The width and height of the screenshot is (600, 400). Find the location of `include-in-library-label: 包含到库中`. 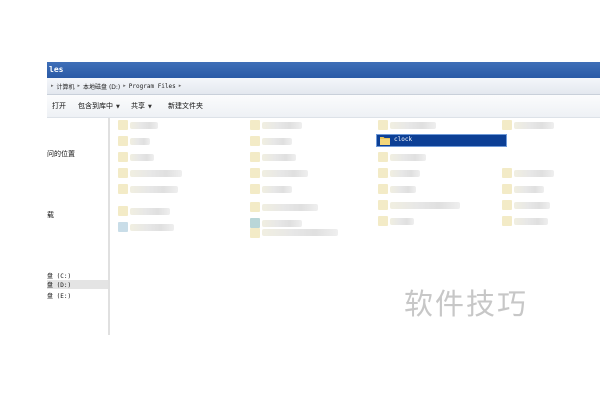

include-in-library-label: 包含到库中 is located at coordinates (95, 106).